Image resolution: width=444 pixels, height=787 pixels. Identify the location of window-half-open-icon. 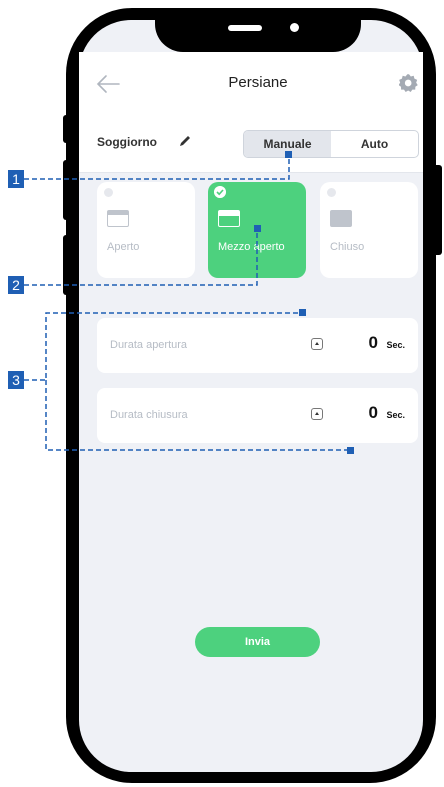
(229, 218).